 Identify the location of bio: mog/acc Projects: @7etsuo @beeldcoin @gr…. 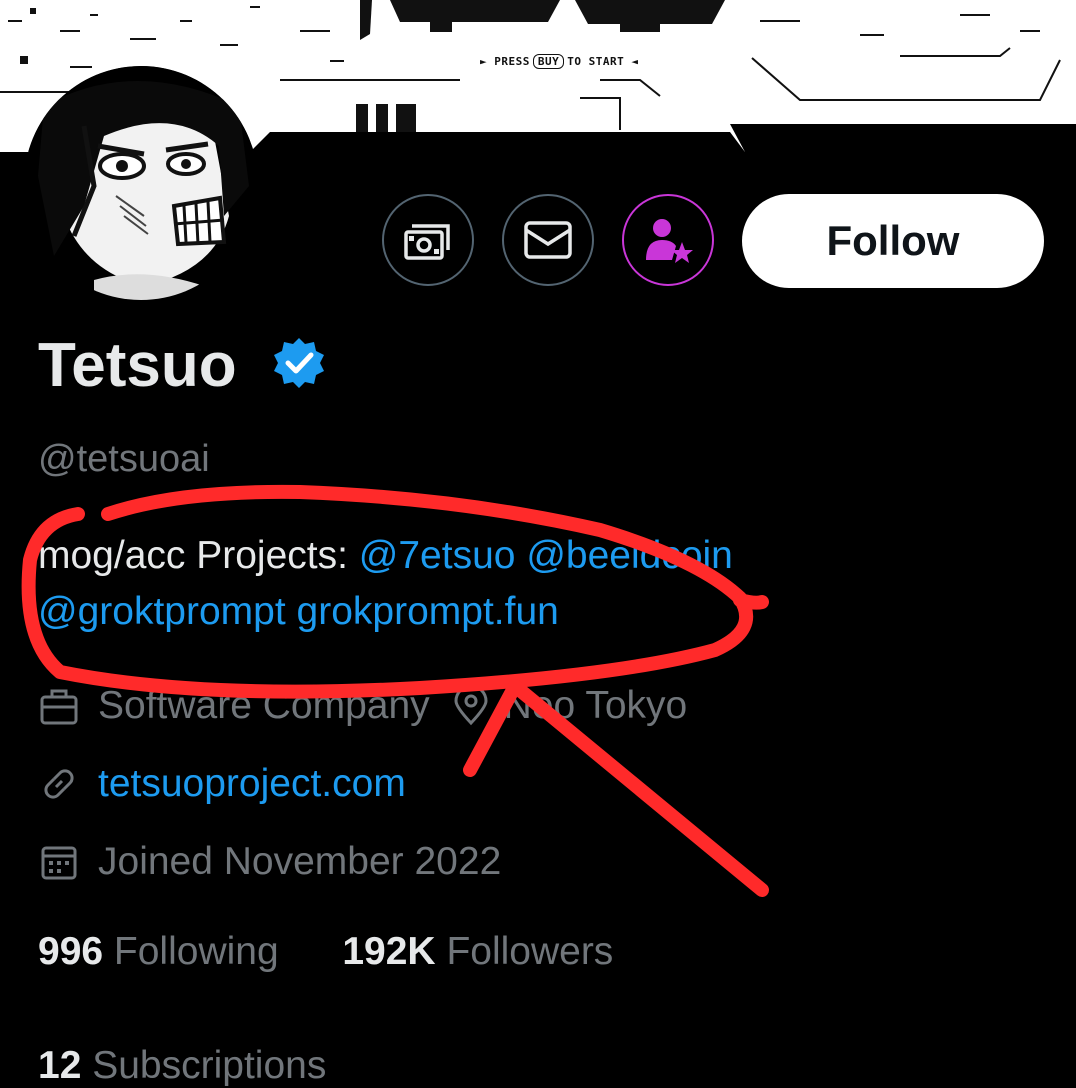
(548, 584).